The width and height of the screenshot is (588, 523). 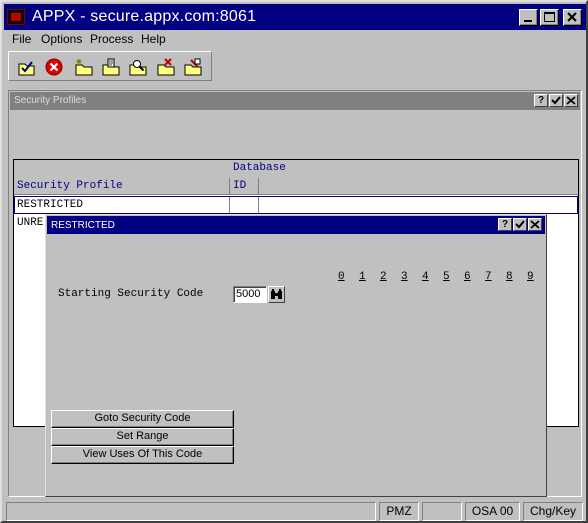 I want to click on profile-cell: UNRE, so click(x=30, y=223).